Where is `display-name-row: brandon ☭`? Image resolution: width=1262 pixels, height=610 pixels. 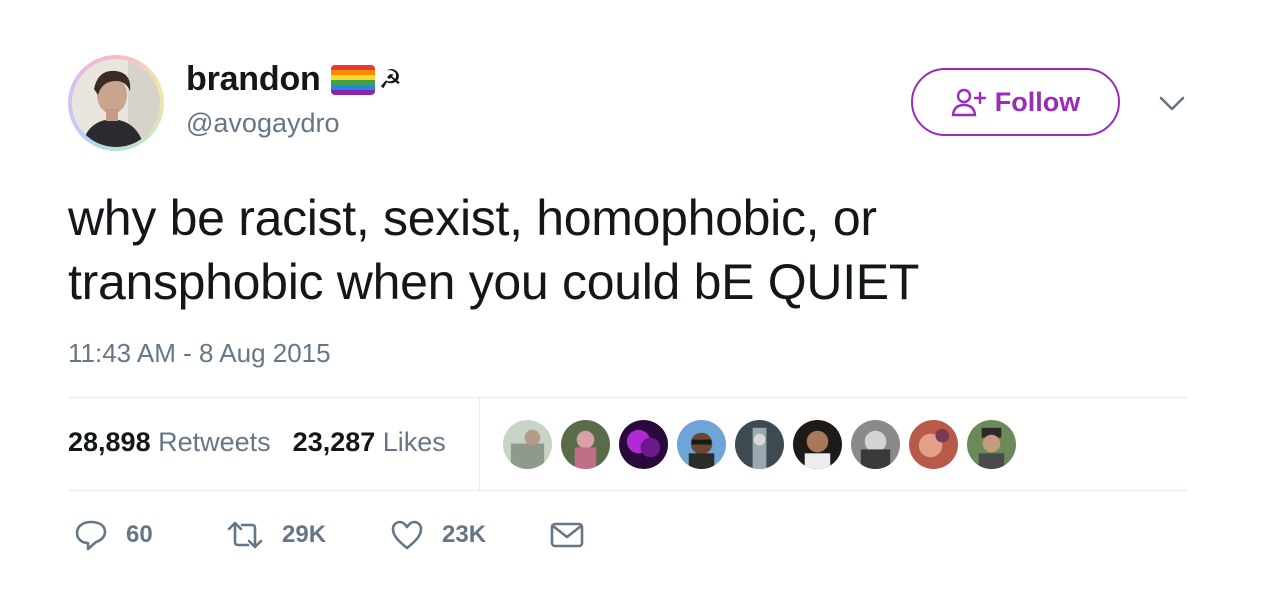 display-name-row: brandon ☭ is located at coordinates (294, 79).